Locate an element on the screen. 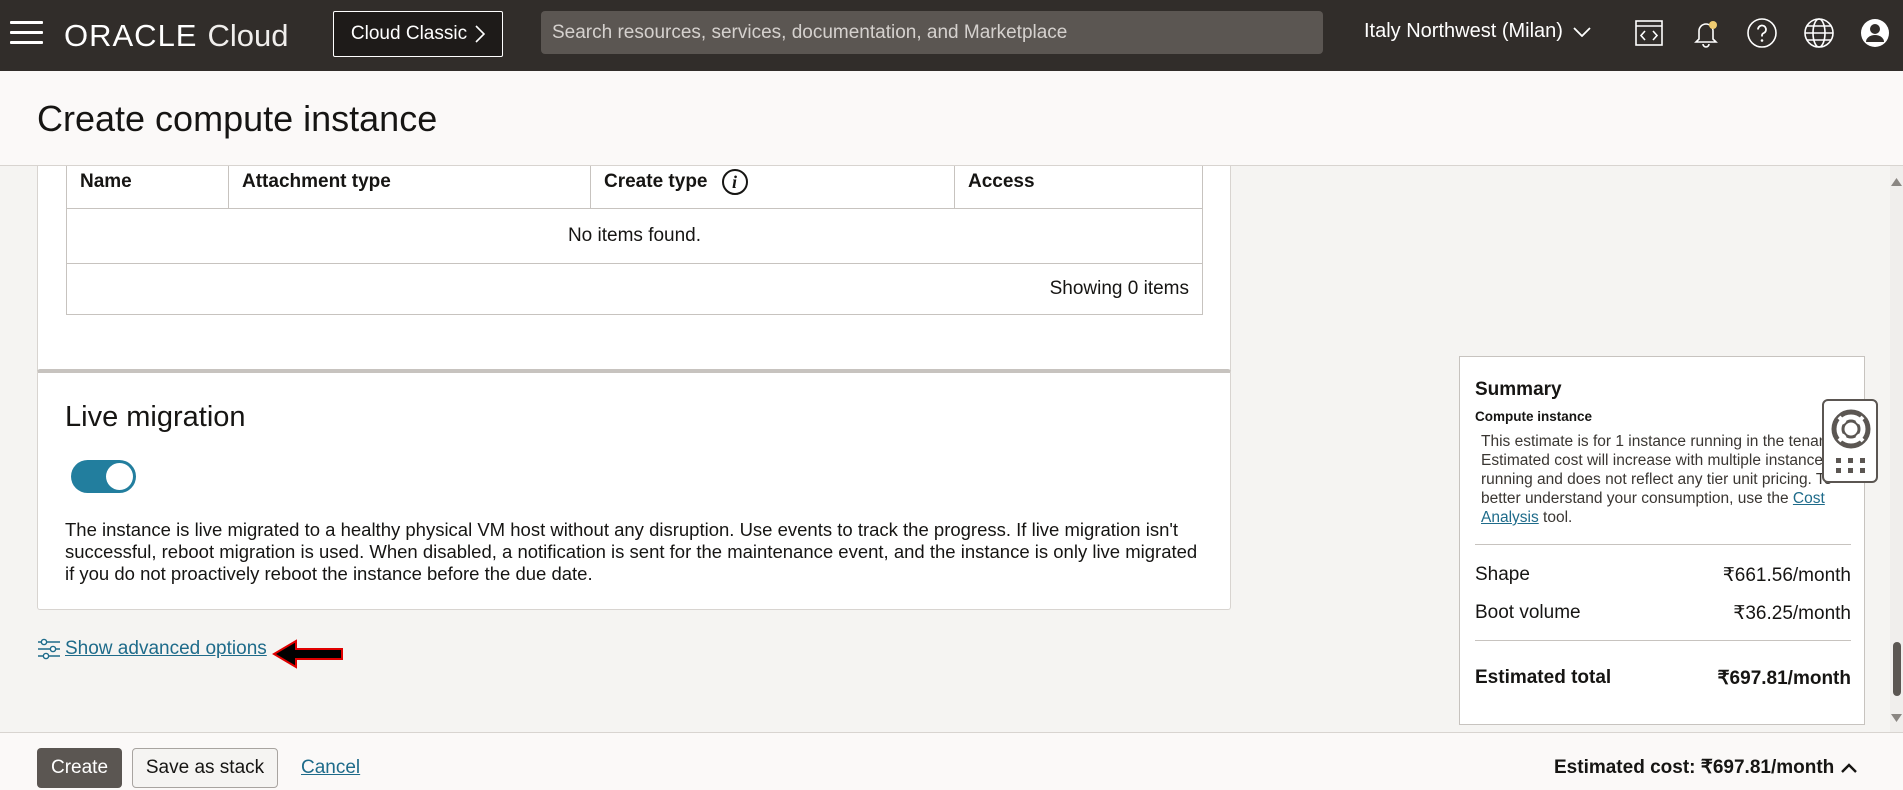 The width and height of the screenshot is (1903, 790). show-advanced-options-link: Show advanced options is located at coordinates (152, 649).